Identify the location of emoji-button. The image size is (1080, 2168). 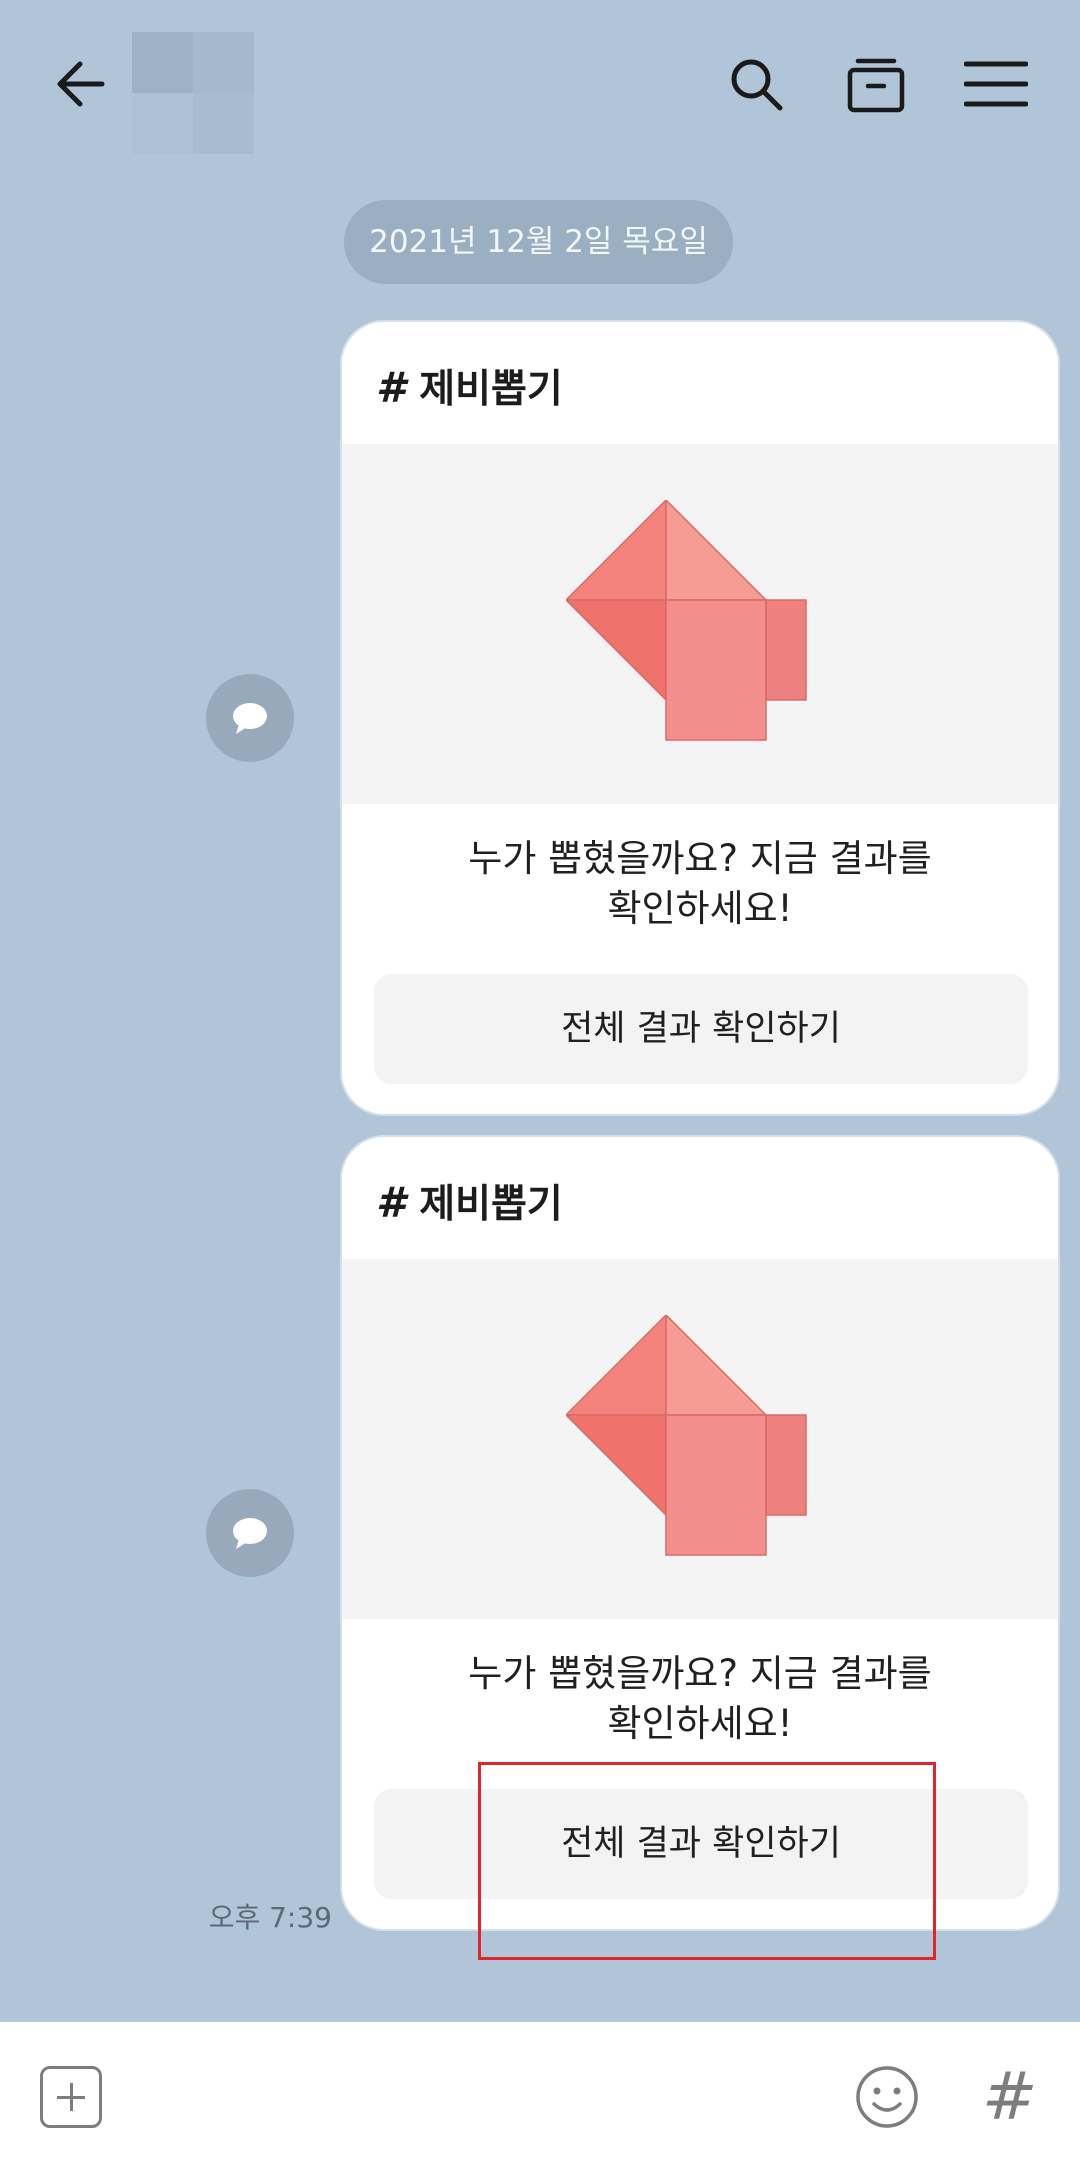
(887, 2097).